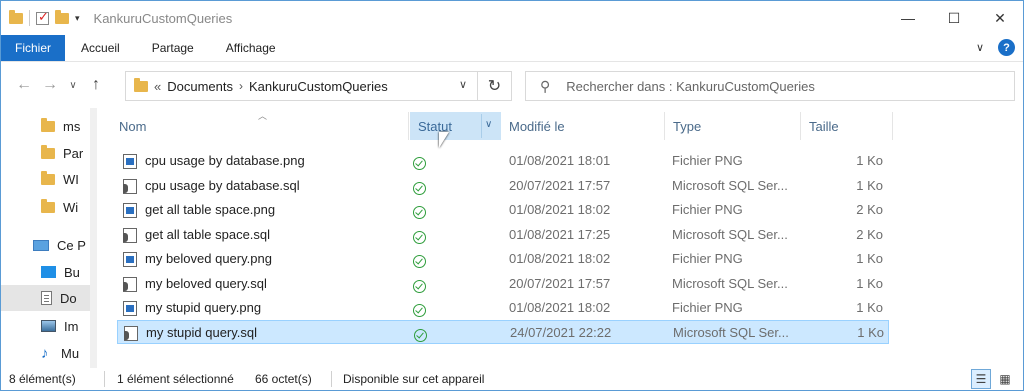 This screenshot has width=1024, height=391. I want to click on file-name-cell: my beloved query.png, so click(263, 259).